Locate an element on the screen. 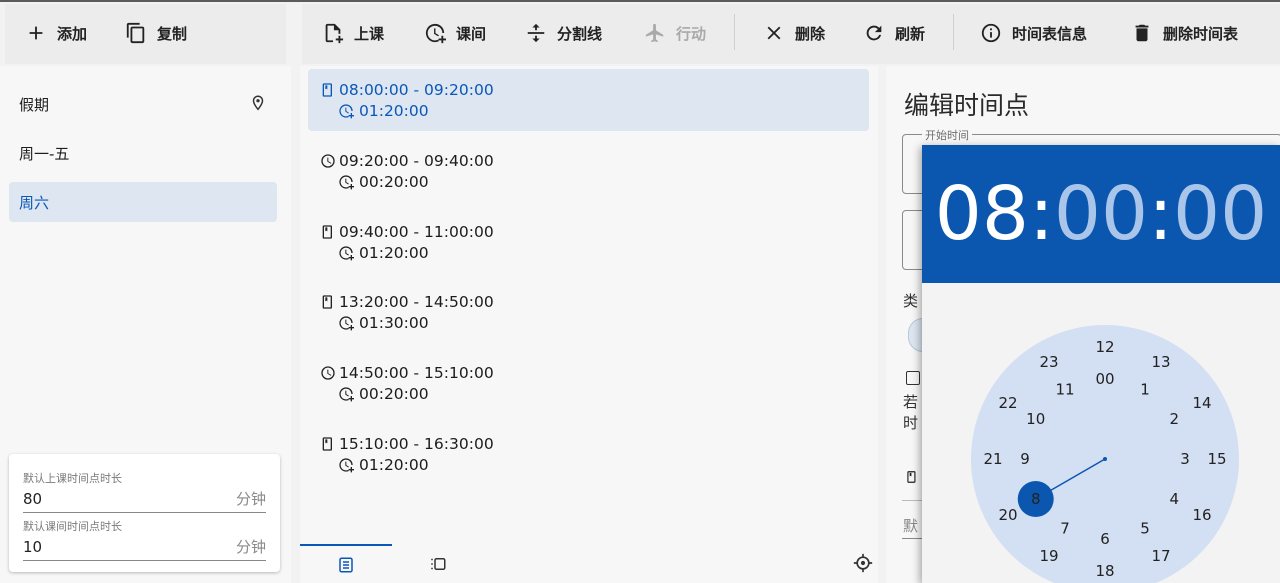 Image resolution: width=1280 pixels, height=583 pixels. period-item: 13:20:00 - 14:50:00 01:30:00 is located at coordinates (588, 312).